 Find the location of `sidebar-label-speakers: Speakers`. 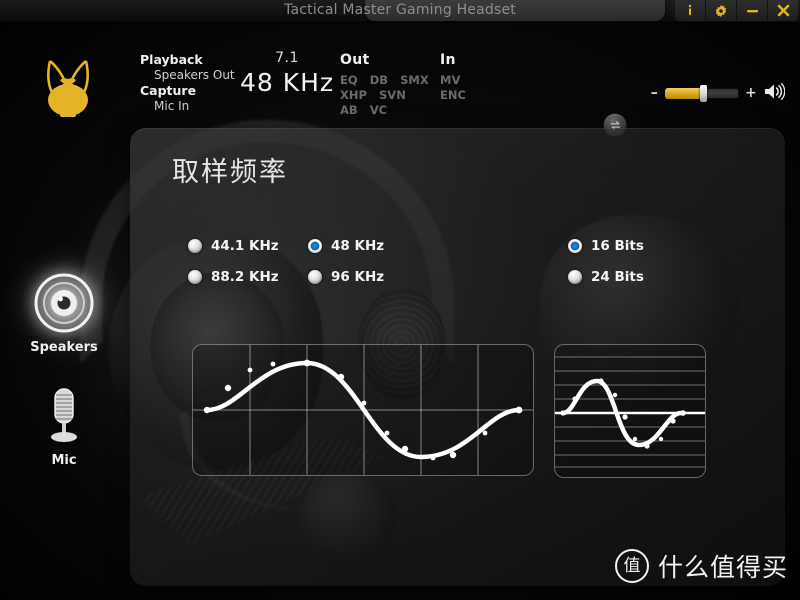

sidebar-label-speakers: Speakers is located at coordinates (64, 347).